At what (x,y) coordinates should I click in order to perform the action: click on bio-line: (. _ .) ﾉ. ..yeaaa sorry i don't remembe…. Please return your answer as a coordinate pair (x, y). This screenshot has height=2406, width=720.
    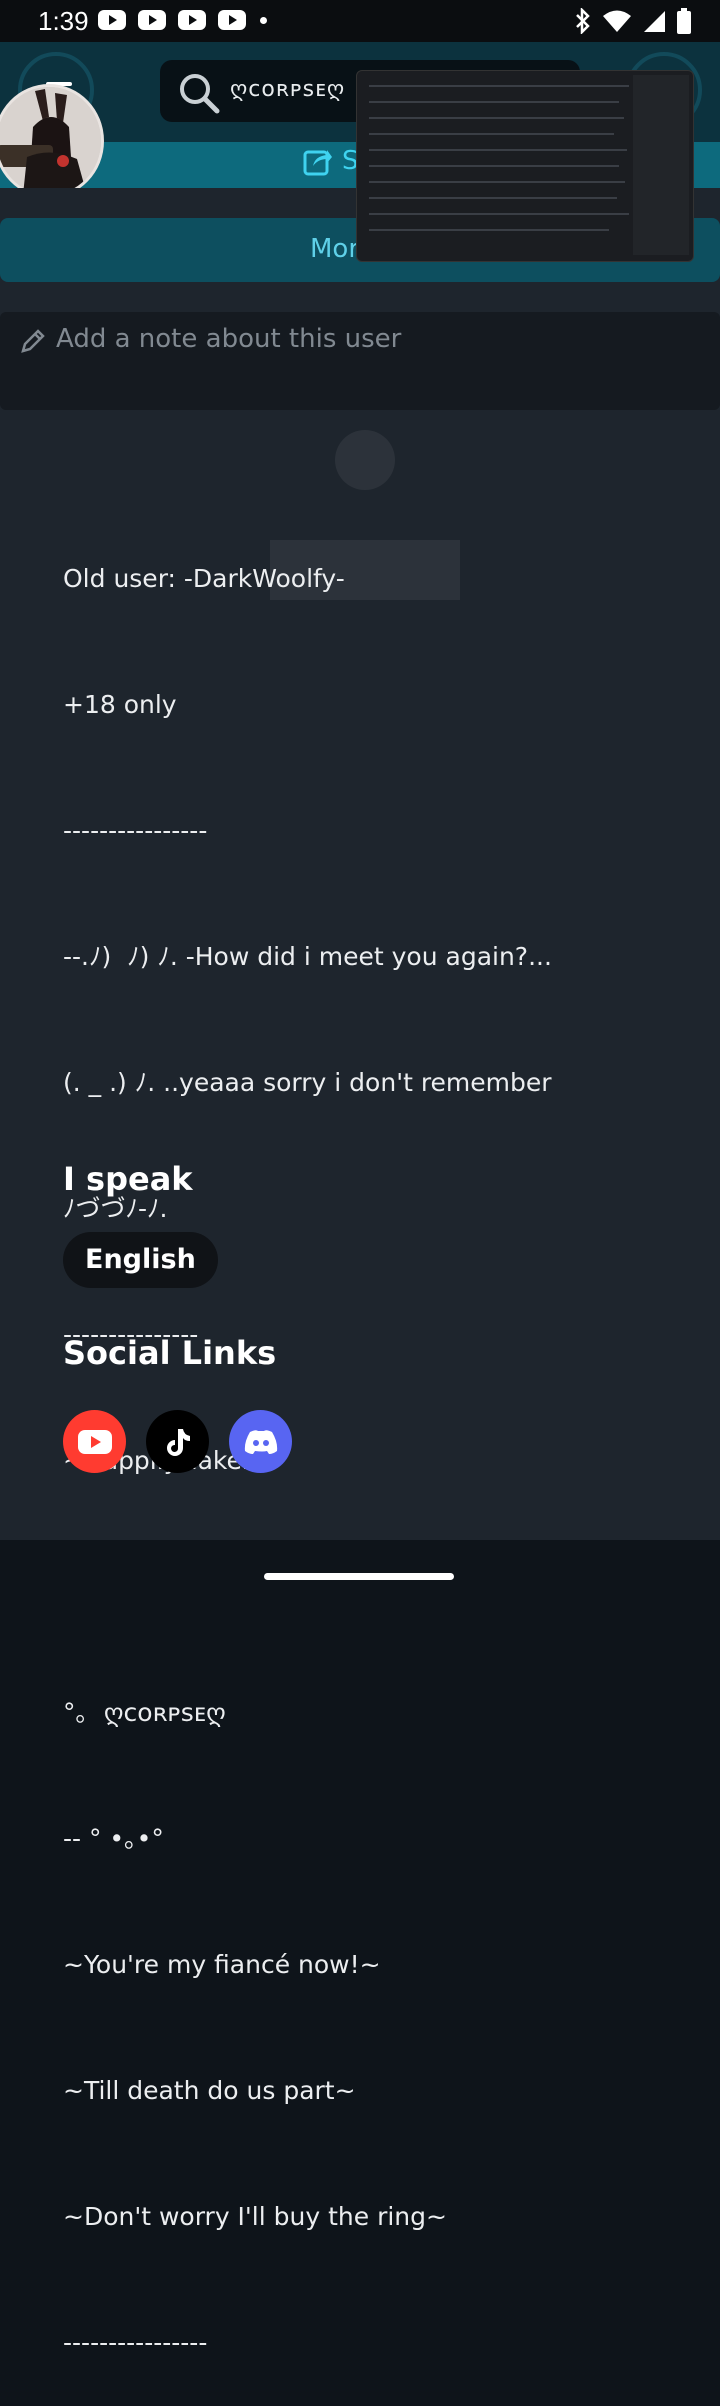
    Looking at the image, I should click on (307, 1082).